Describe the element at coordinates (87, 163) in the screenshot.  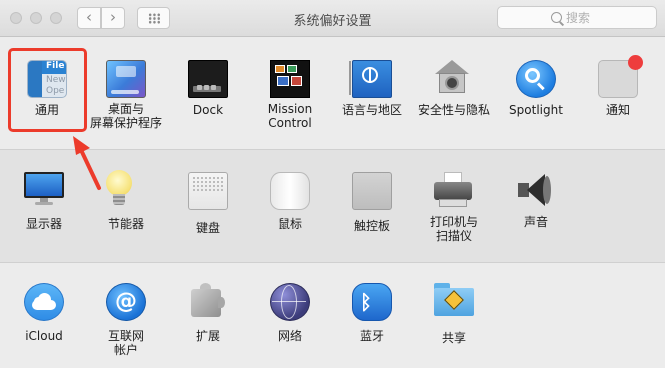
I see `annotation-arrow-icon` at that location.